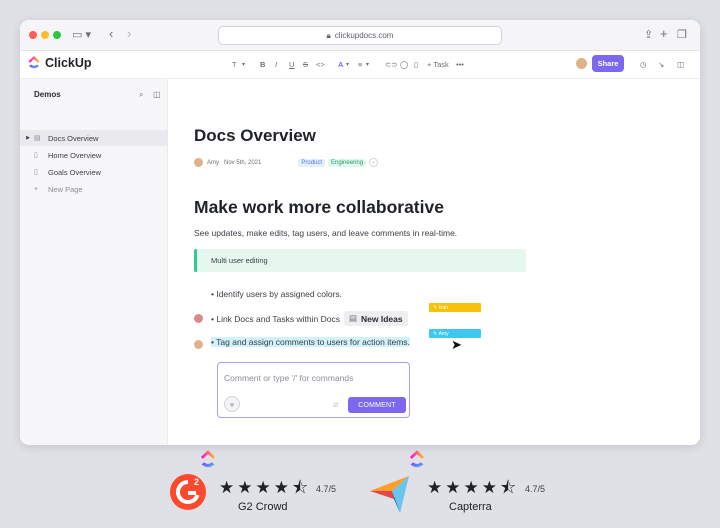 The image size is (720, 528). What do you see at coordinates (34, 62) in the screenshot?
I see `clickup-logo-icon` at bounding box center [34, 62].